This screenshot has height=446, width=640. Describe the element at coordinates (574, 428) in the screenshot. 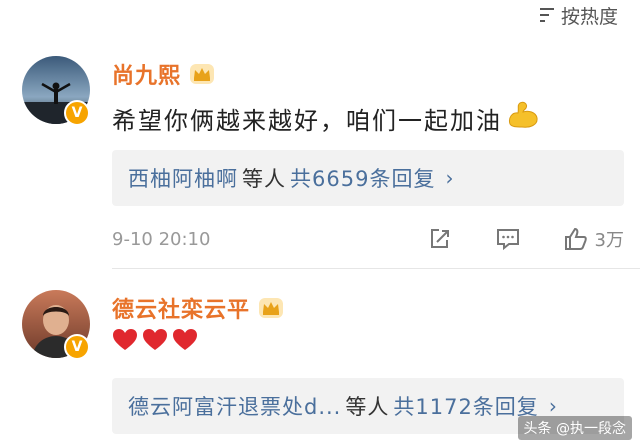

I see `watermark: 头条 @执一段念` at that location.